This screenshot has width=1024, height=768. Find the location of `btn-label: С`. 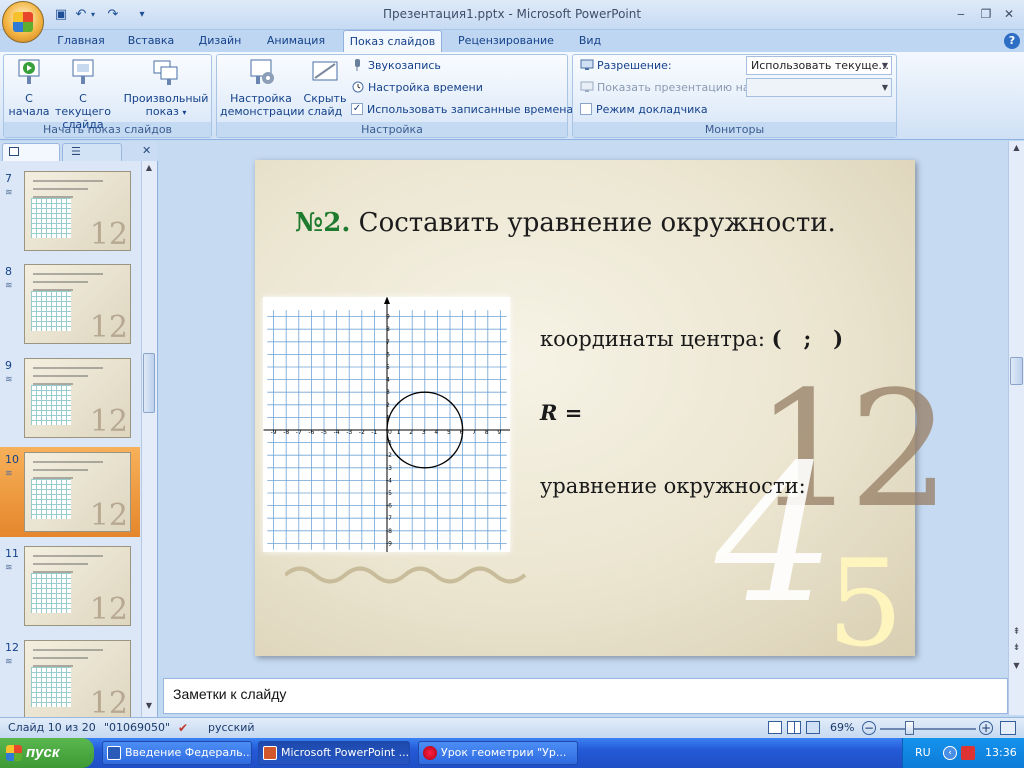

btn-label: С is located at coordinates (29, 98).